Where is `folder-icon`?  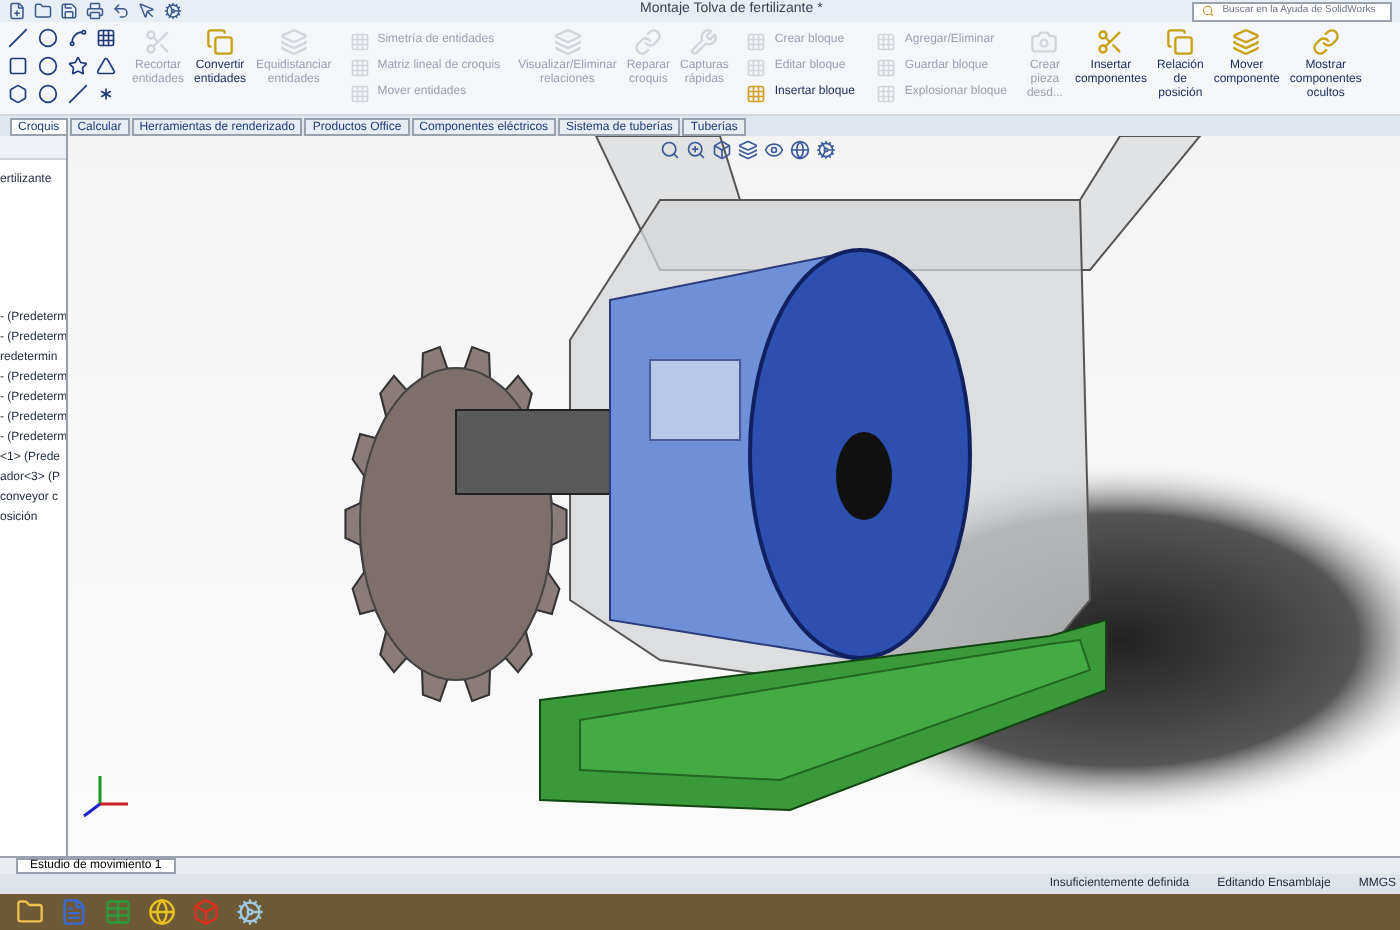
folder-icon is located at coordinates (30, 912).